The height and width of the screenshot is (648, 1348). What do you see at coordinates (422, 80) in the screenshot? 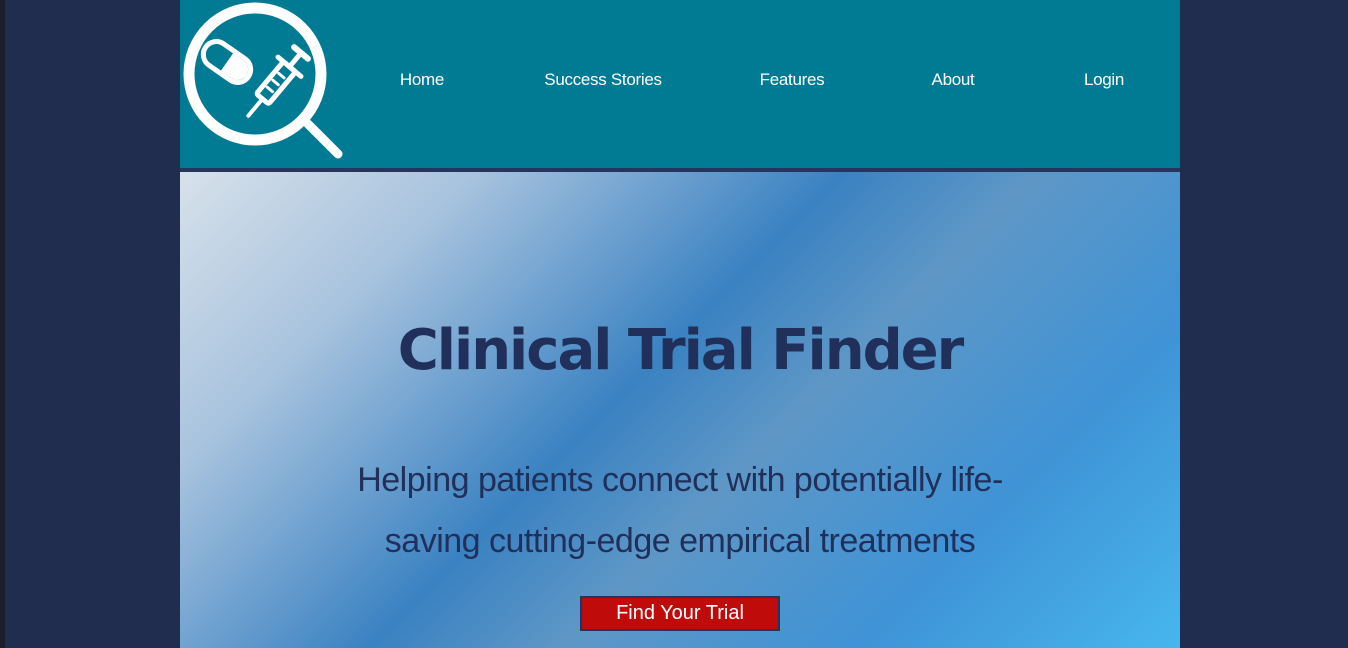
I see `nav-home-link: Home` at bounding box center [422, 80].